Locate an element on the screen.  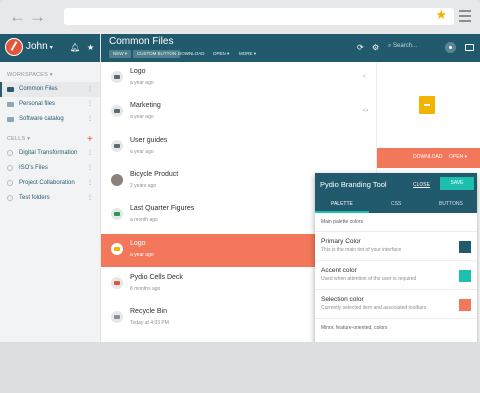
sidebar-workspace-item: Software catalog ⋮ is located at coordinates (50, 119).